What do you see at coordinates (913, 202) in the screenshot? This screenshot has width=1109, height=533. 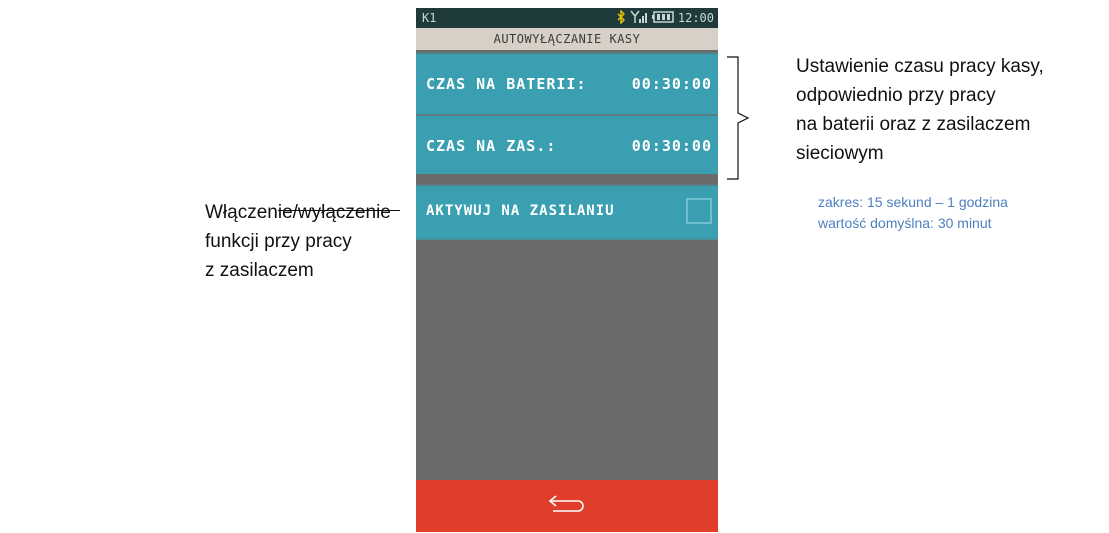 I see `annotation-range-line: zakres: 15 sekund – 1 godzina` at bounding box center [913, 202].